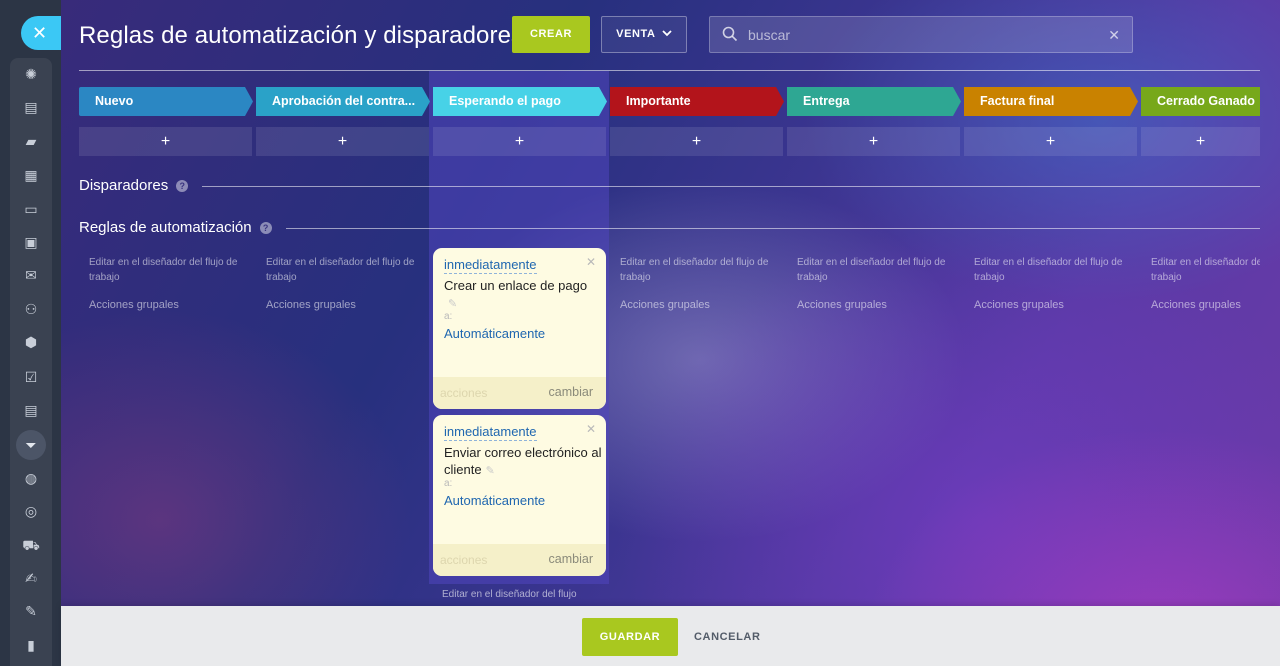 The image size is (1280, 666). Describe the element at coordinates (523, 295) in the screenshot. I see `rule-action: Crear un enlace de pago ✎` at that location.